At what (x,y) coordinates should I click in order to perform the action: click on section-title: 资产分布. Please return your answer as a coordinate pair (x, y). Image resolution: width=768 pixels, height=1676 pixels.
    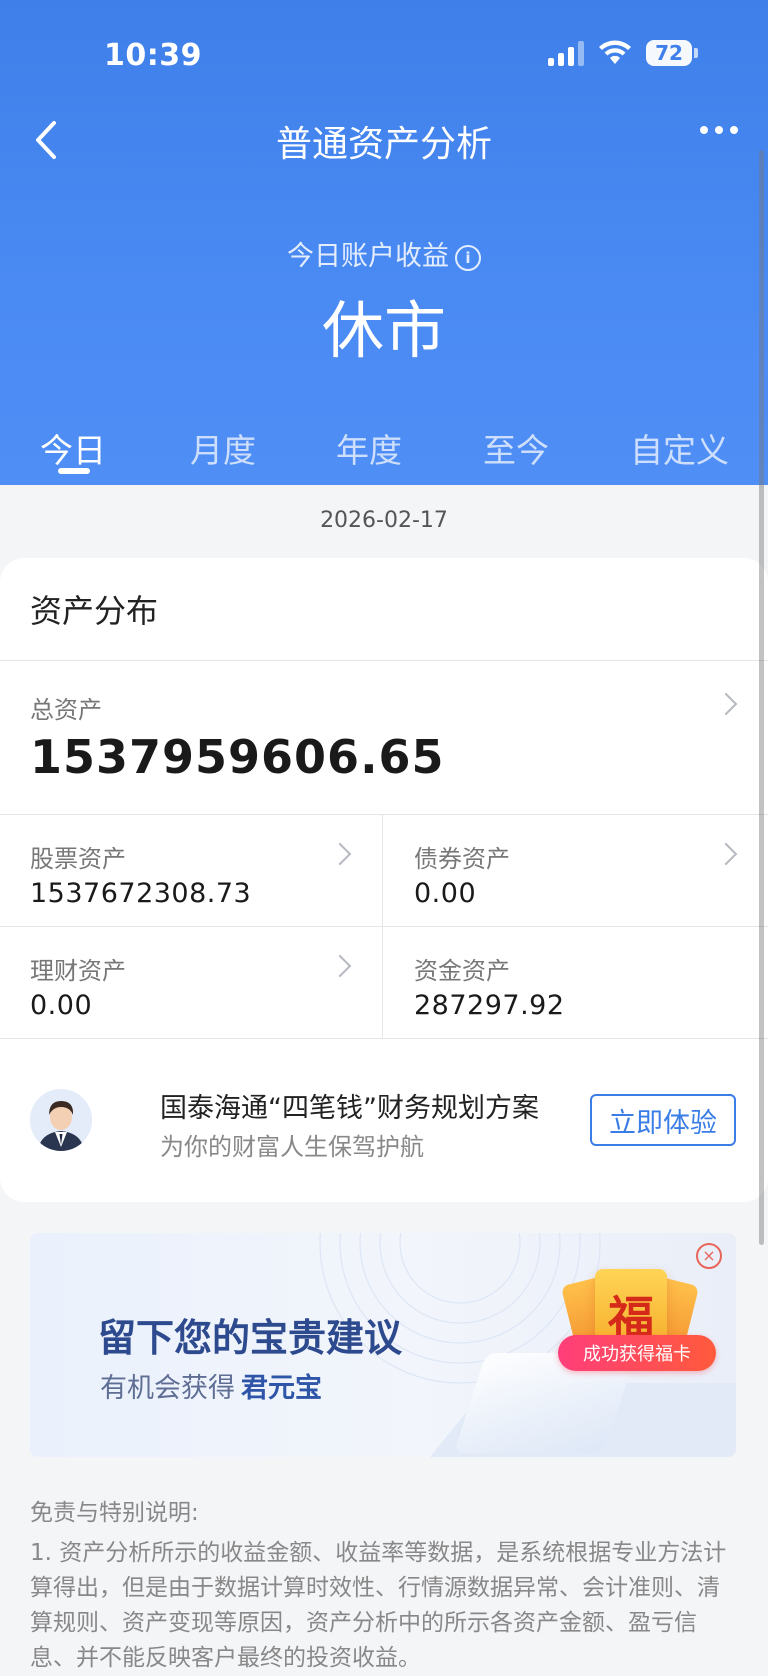
    Looking at the image, I should click on (94, 611).